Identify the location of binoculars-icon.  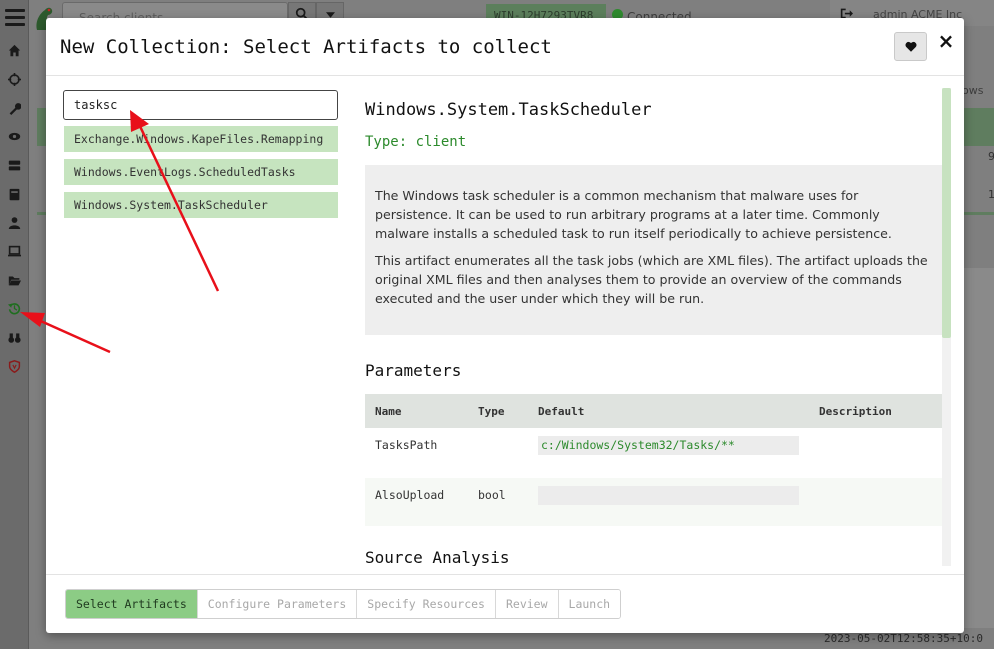
(14, 337).